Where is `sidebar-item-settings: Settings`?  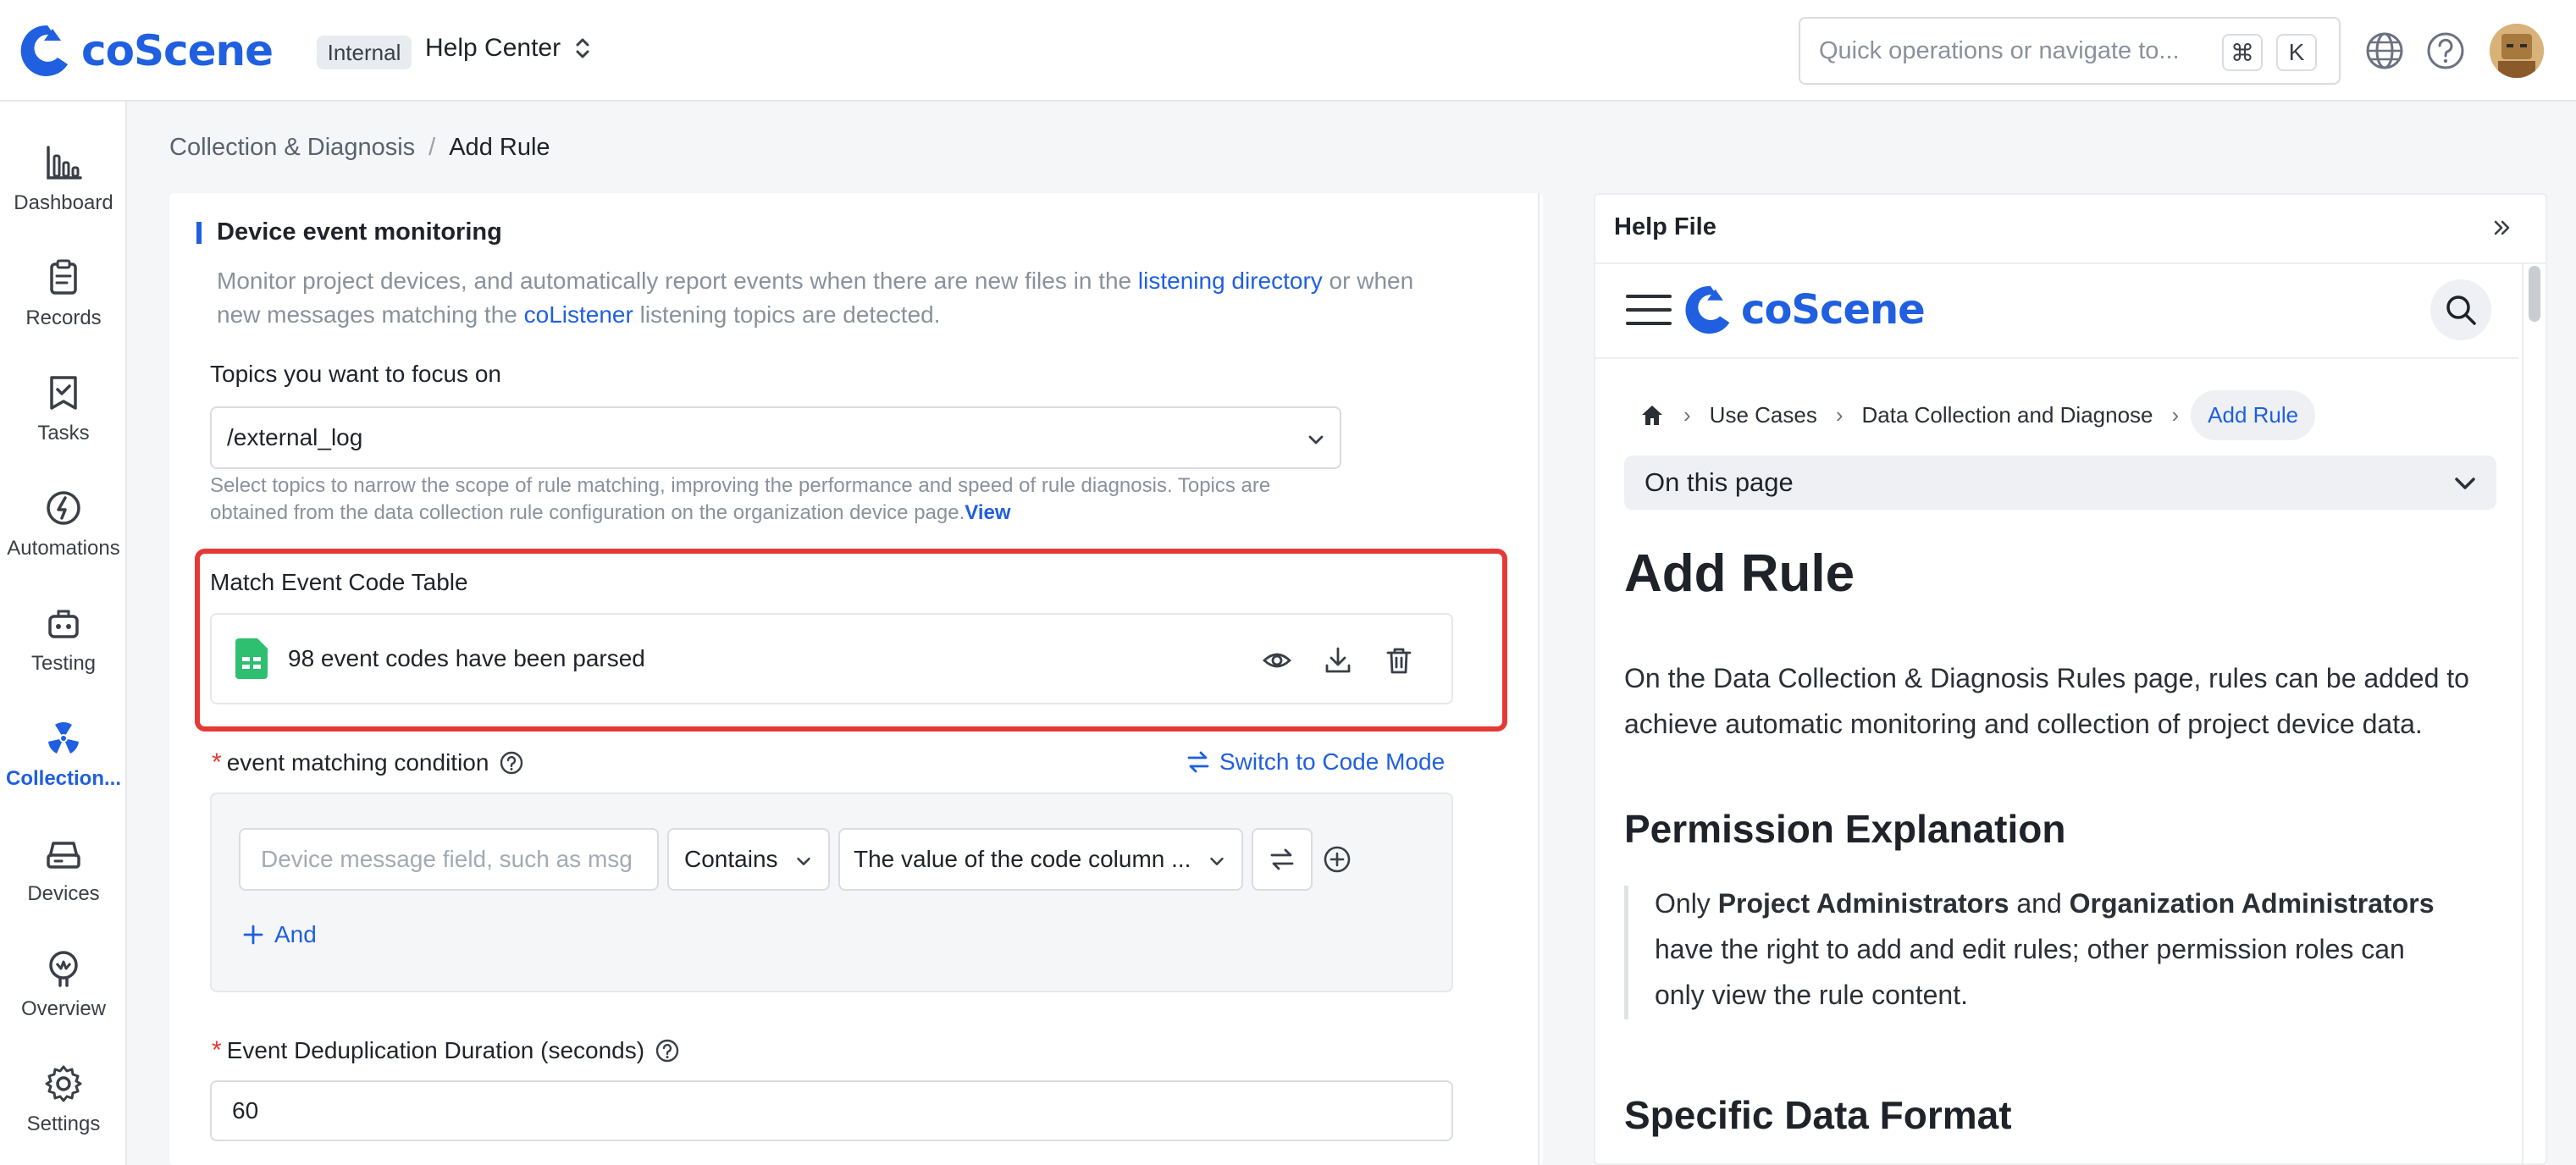 sidebar-item-settings: Settings is located at coordinates (63, 1090).